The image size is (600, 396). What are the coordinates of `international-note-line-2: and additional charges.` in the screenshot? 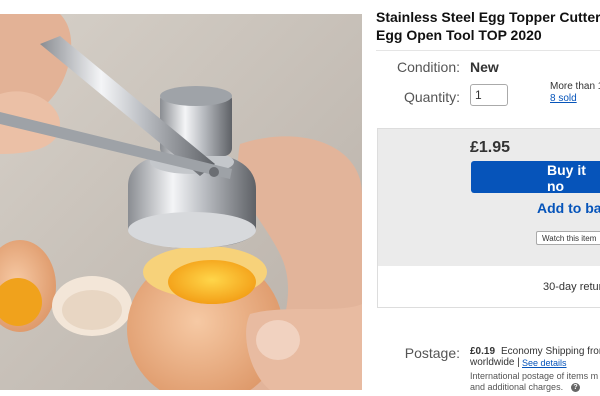 It's located at (517, 387).